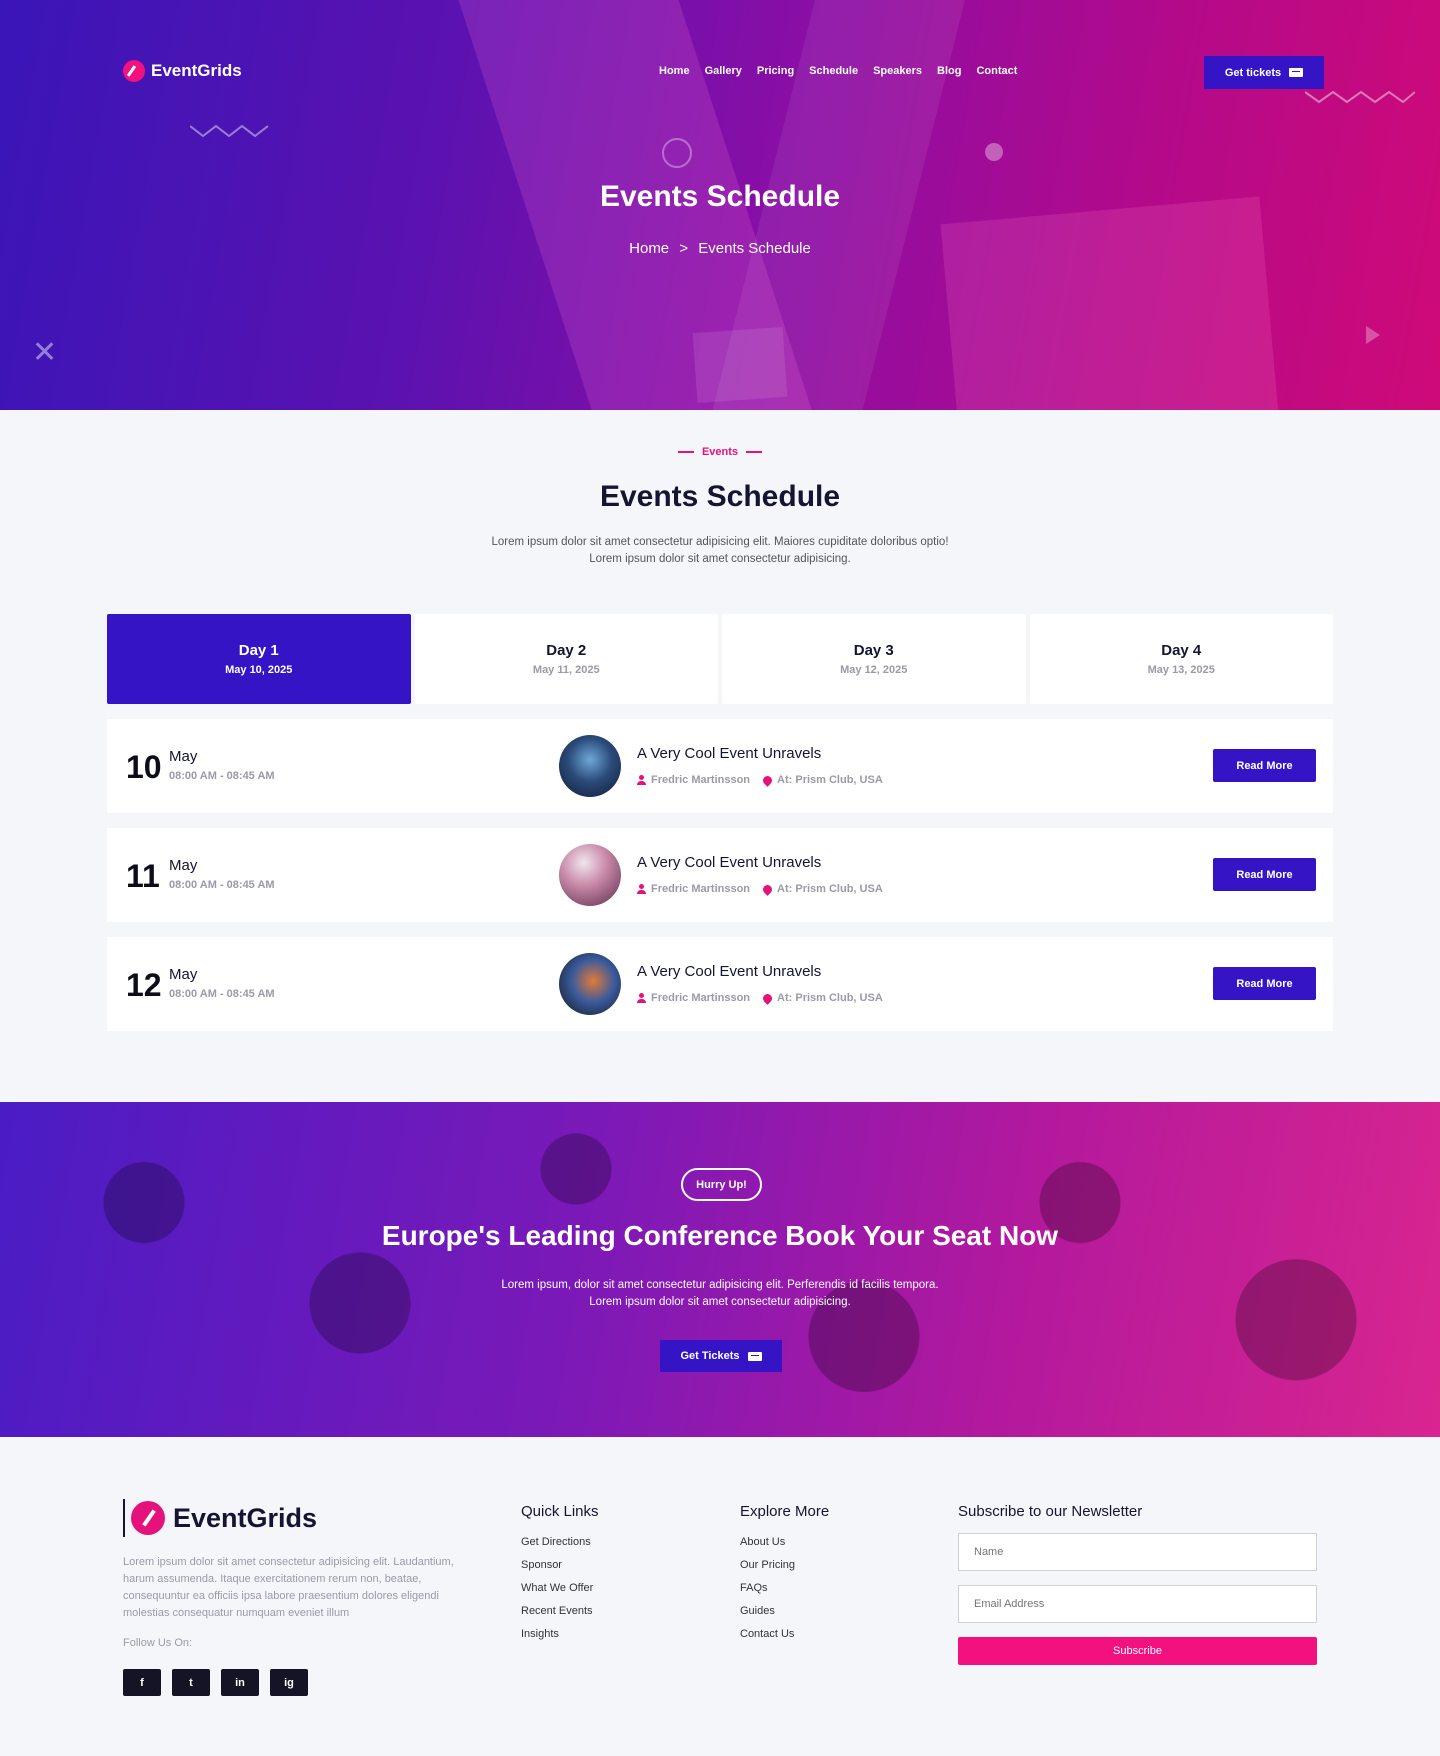 This screenshot has width=1440, height=1756. Describe the element at coordinates (784, 1611) in the screenshot. I see `footer-link: Guides` at that location.